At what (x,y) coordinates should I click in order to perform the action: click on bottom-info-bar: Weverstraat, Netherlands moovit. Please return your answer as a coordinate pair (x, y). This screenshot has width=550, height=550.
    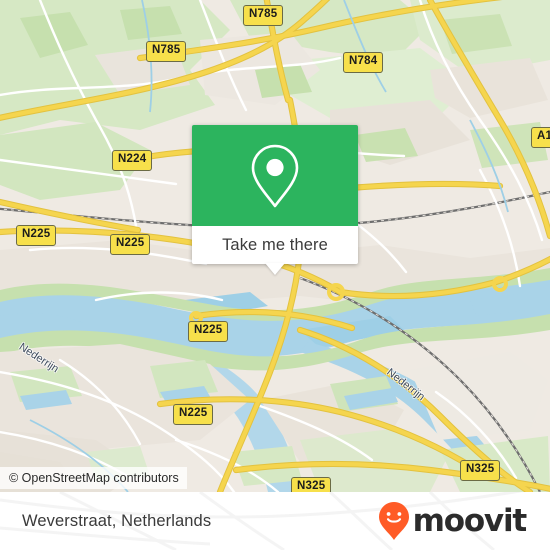
    Looking at the image, I should click on (275, 521).